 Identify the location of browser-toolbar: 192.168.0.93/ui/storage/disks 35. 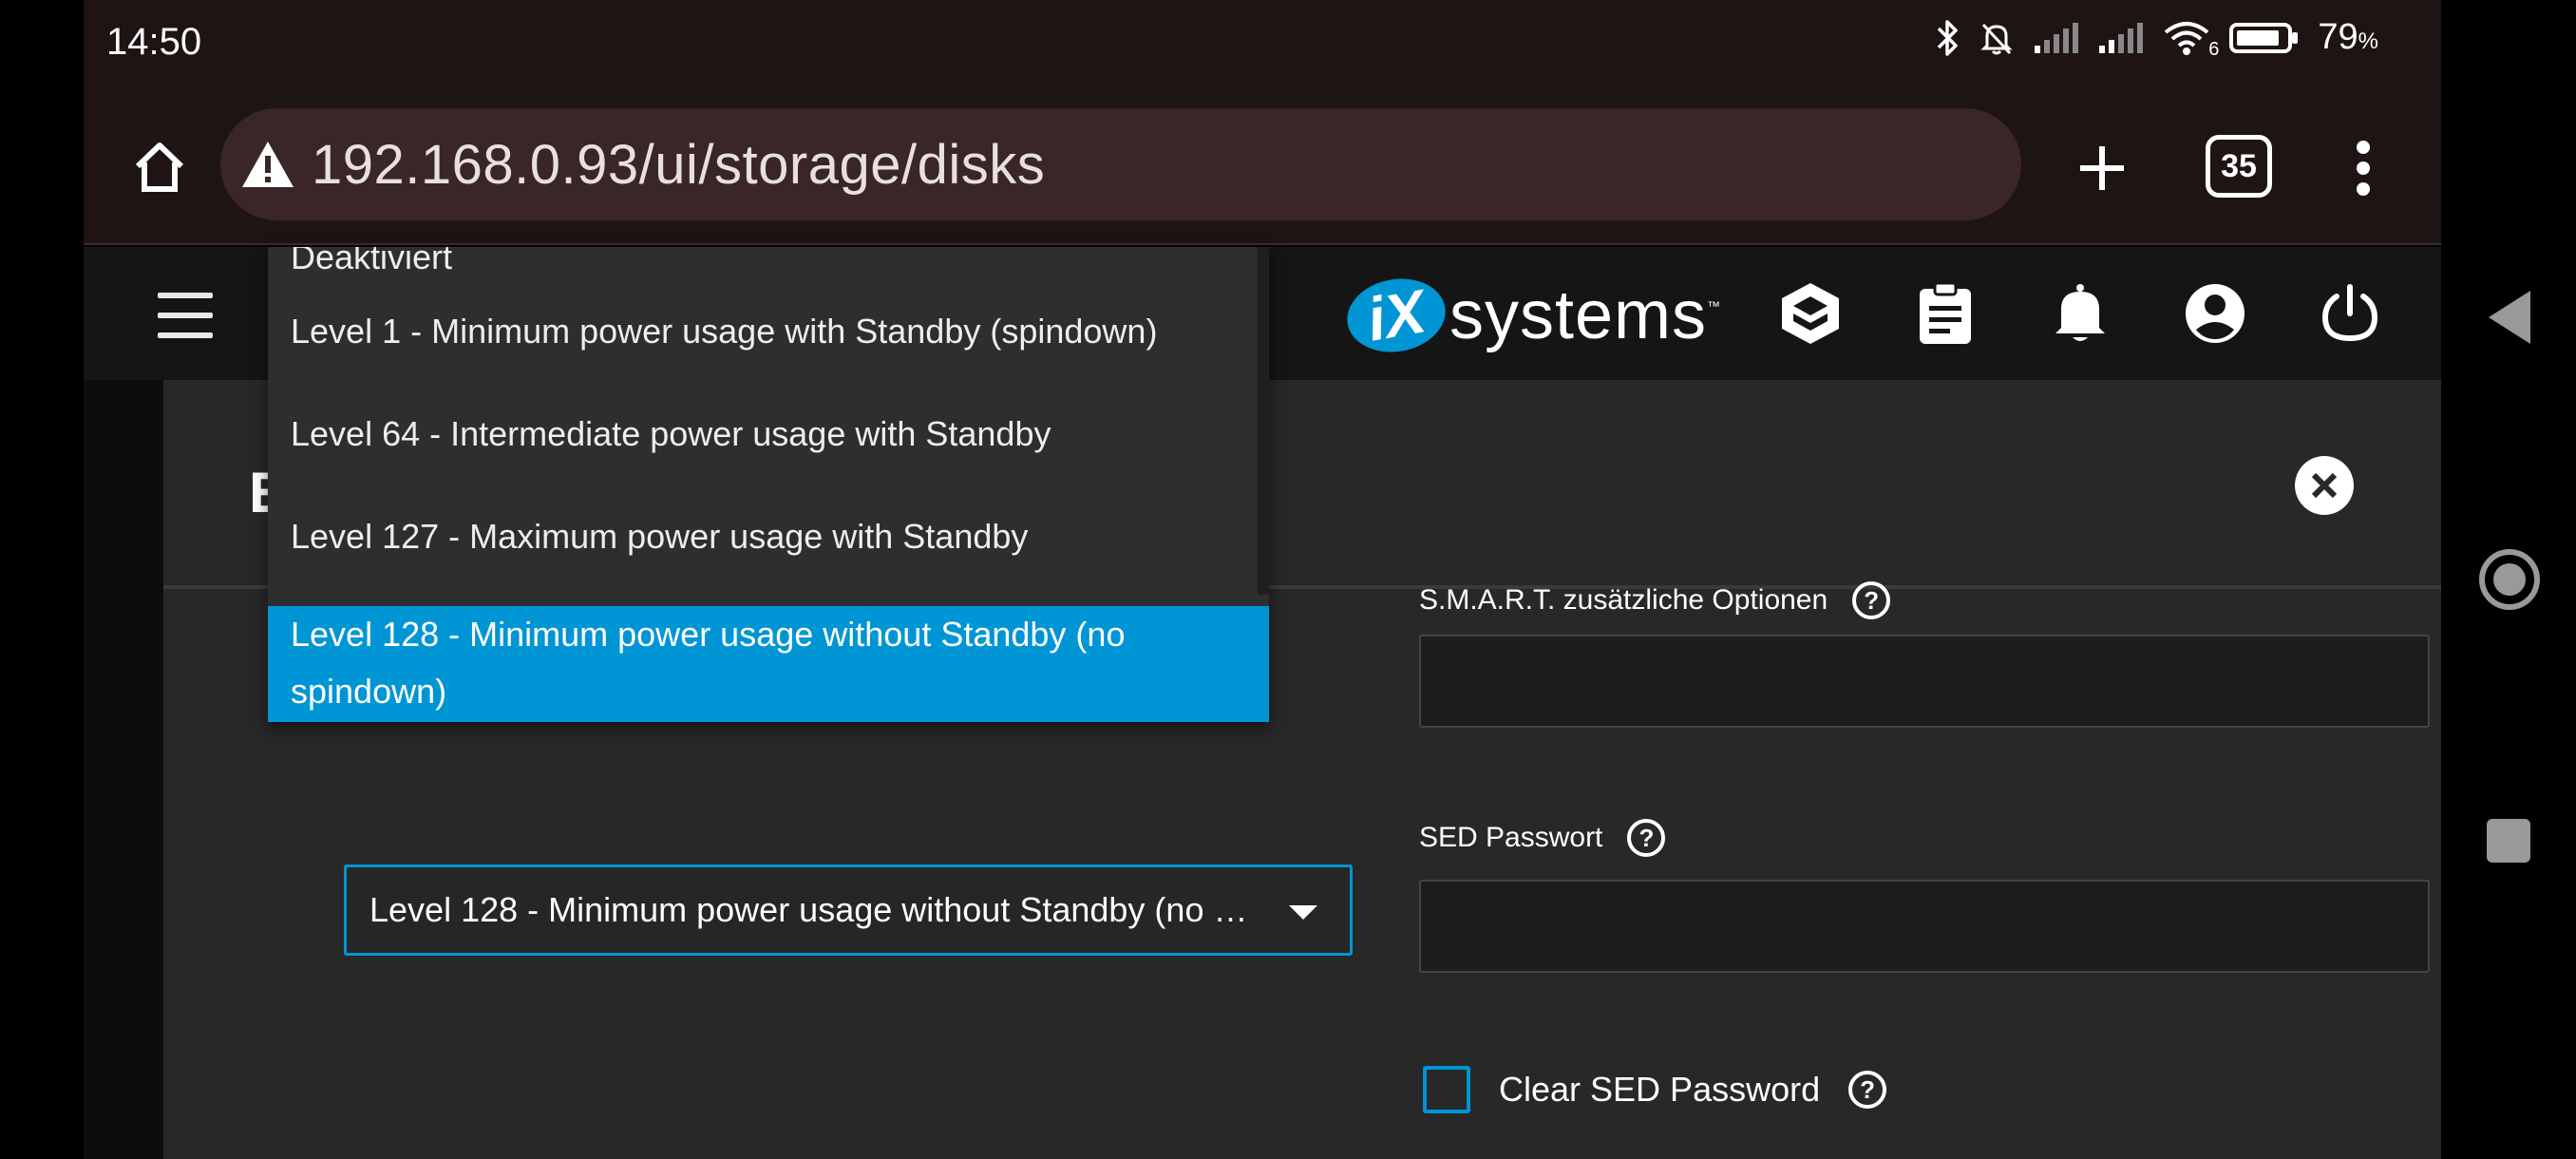
(1262, 166).